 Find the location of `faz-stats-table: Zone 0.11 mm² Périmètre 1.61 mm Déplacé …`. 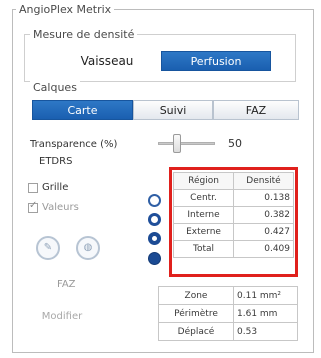

faz-stats-table: Zone 0.11 mm² Périmètre 1.61 mm Déplacé … is located at coordinates (228, 313).